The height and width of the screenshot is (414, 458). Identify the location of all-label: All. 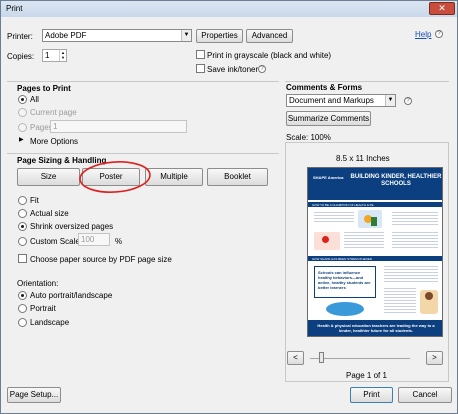
(34, 99).